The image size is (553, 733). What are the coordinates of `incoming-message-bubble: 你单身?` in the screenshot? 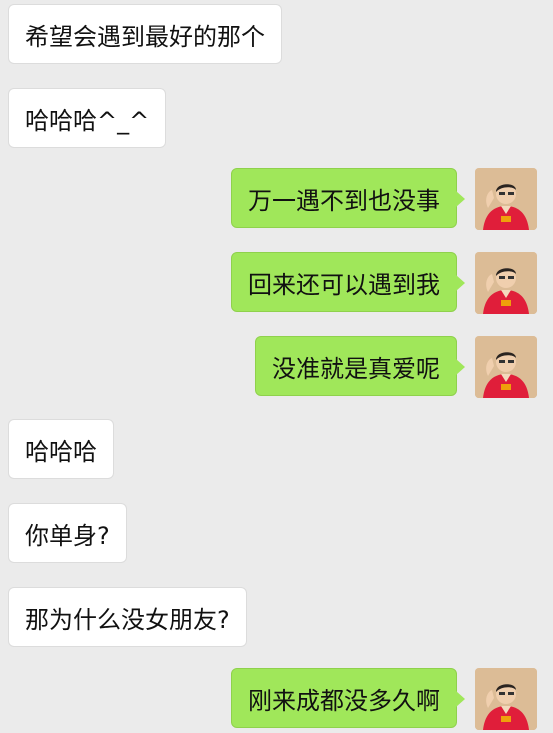 It's located at (67, 533).